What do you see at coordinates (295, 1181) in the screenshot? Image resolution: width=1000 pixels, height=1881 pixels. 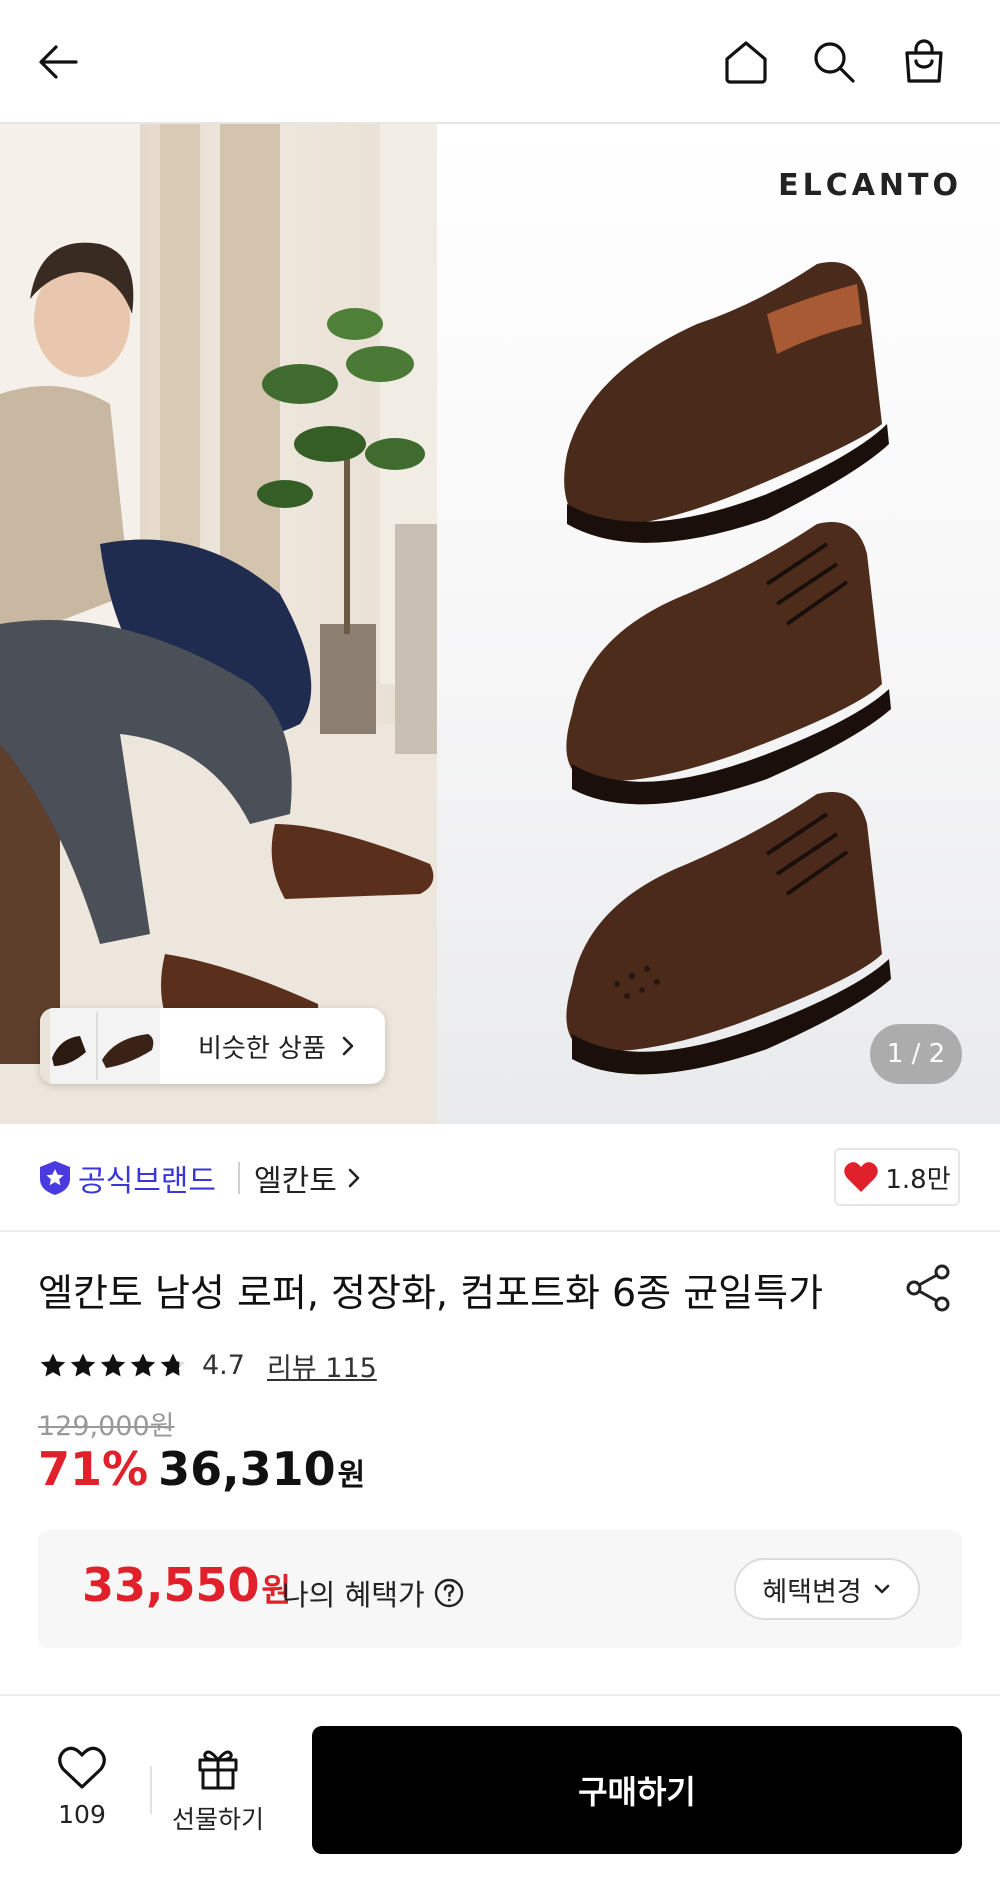 I see `brand-name: 엘칸토` at bounding box center [295, 1181].